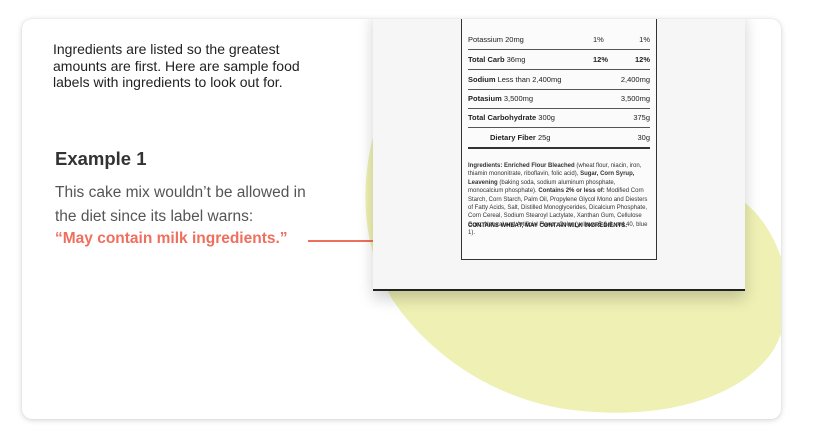 The width and height of the screenshot is (835, 445). Describe the element at coordinates (171, 238) in the screenshot. I see `example-warning-quote: “May contain milk ingredients.”` at that location.